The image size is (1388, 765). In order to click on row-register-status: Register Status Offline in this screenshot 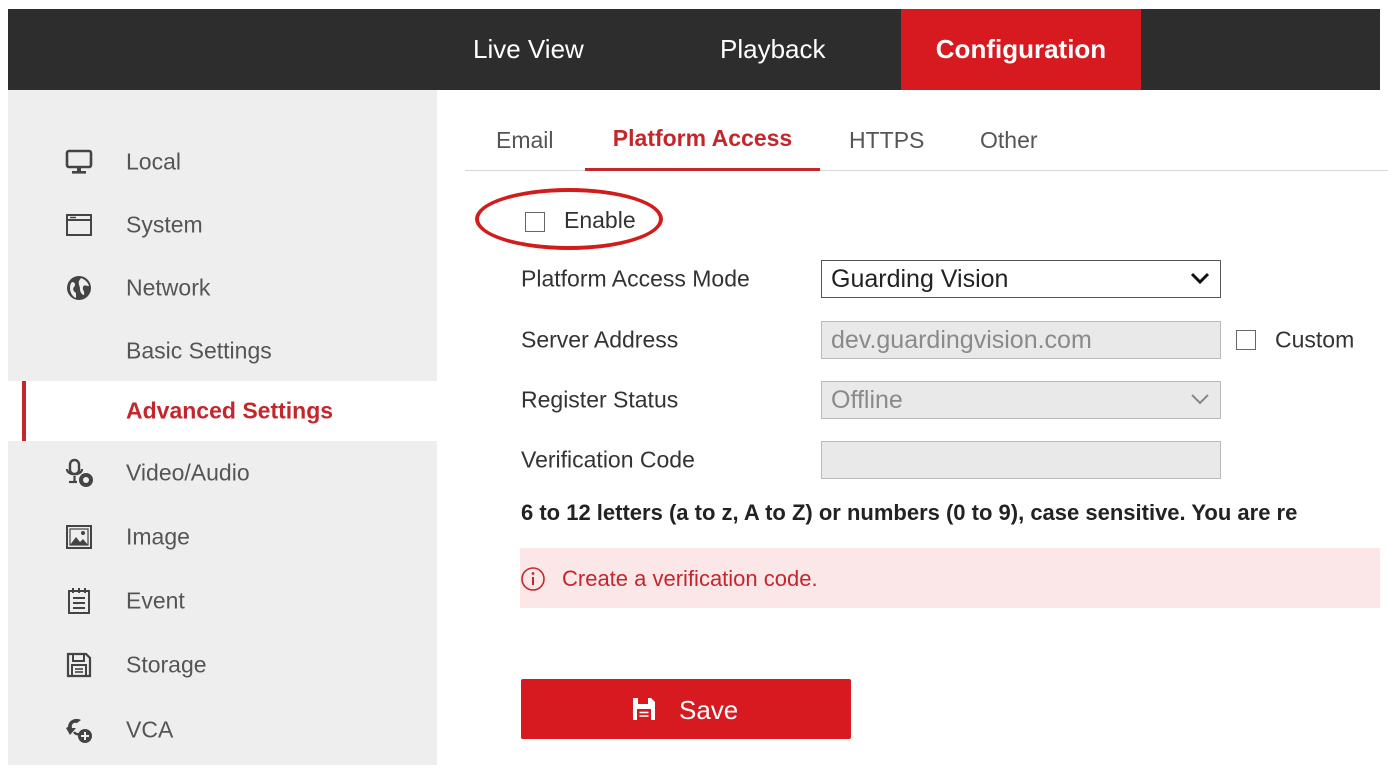, I will do `click(951, 400)`.